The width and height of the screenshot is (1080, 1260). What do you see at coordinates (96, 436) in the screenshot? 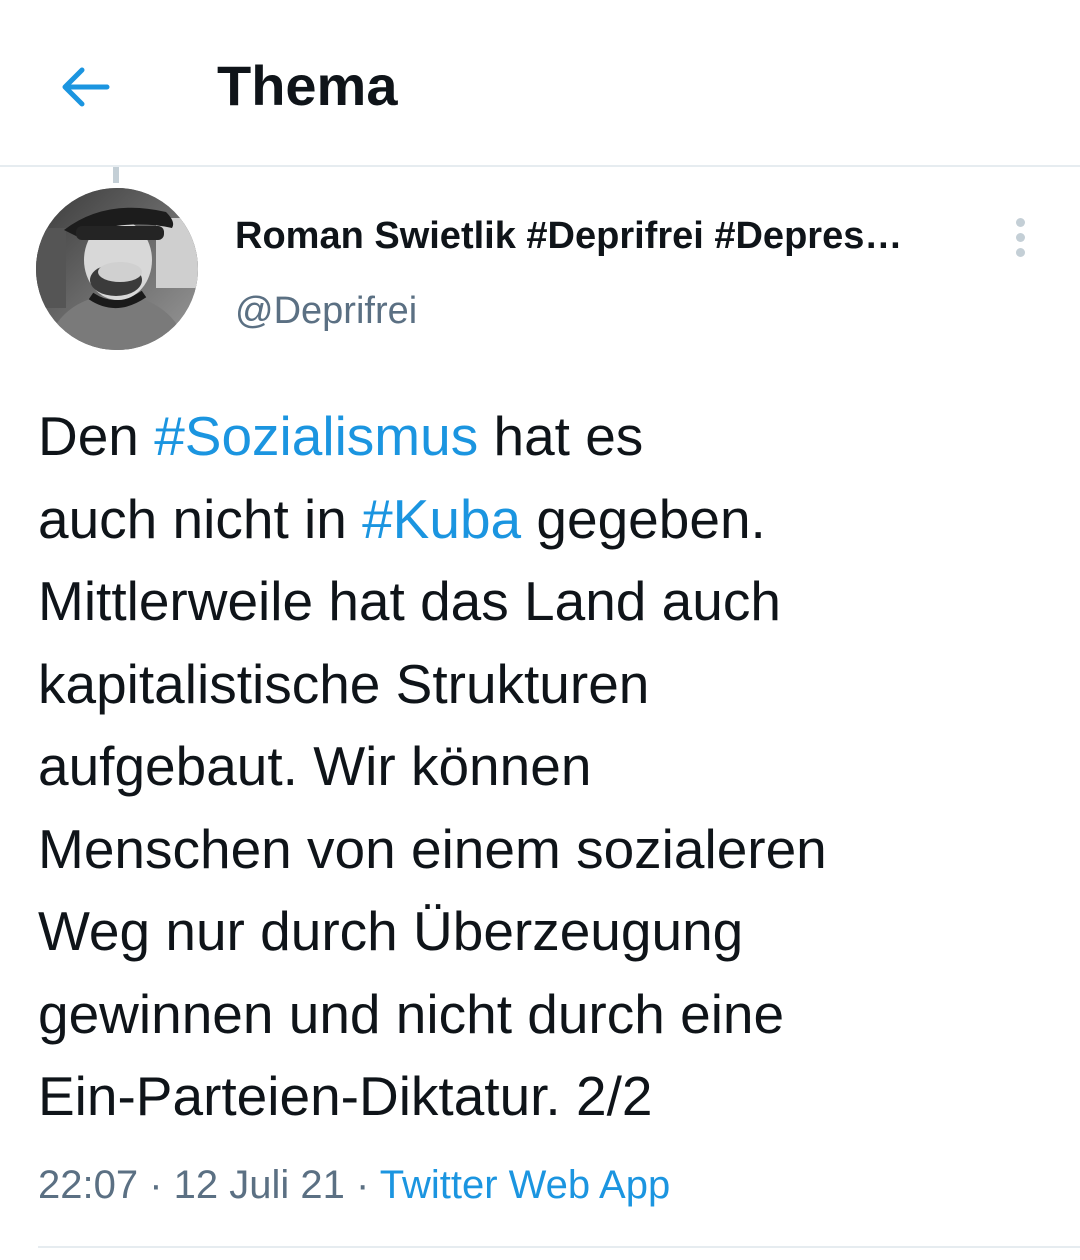
I see `tweet-text-segment: Den` at bounding box center [96, 436].